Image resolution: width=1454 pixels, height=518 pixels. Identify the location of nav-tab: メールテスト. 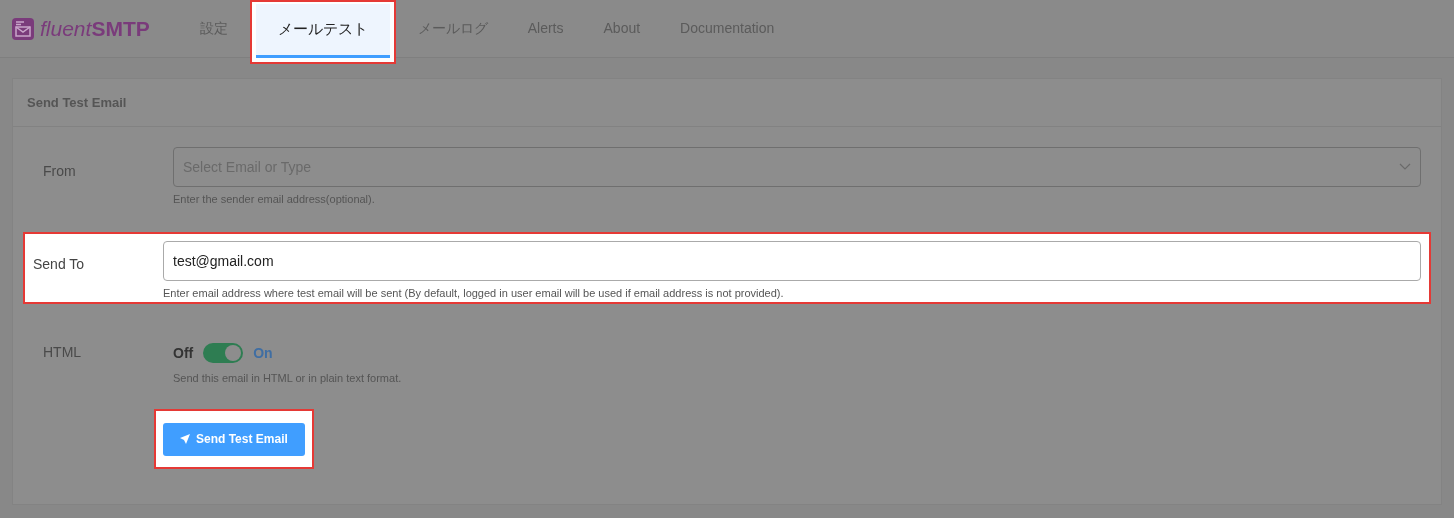
(322, 31).